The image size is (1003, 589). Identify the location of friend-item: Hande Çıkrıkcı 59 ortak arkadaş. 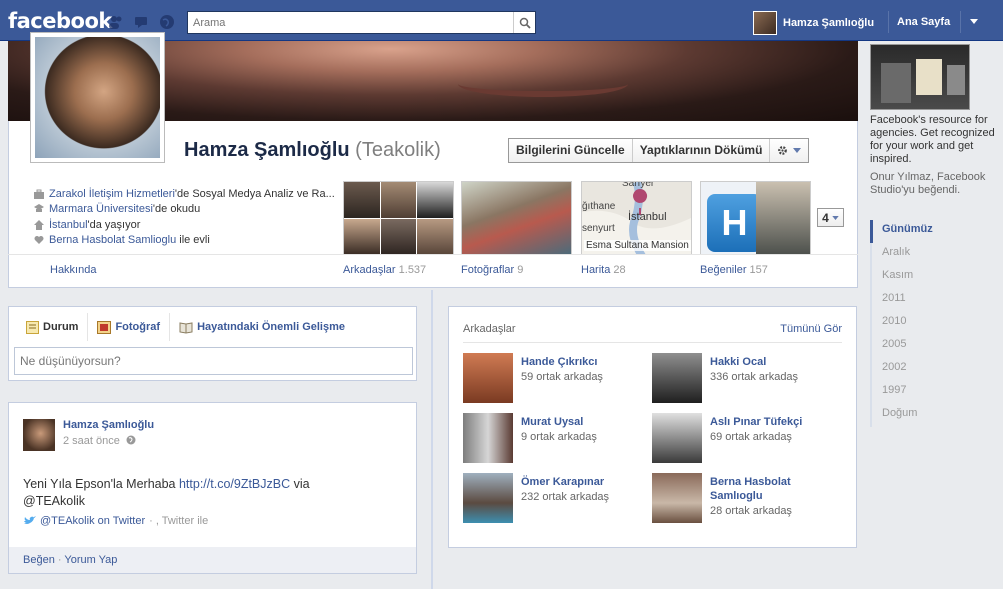
(558, 379).